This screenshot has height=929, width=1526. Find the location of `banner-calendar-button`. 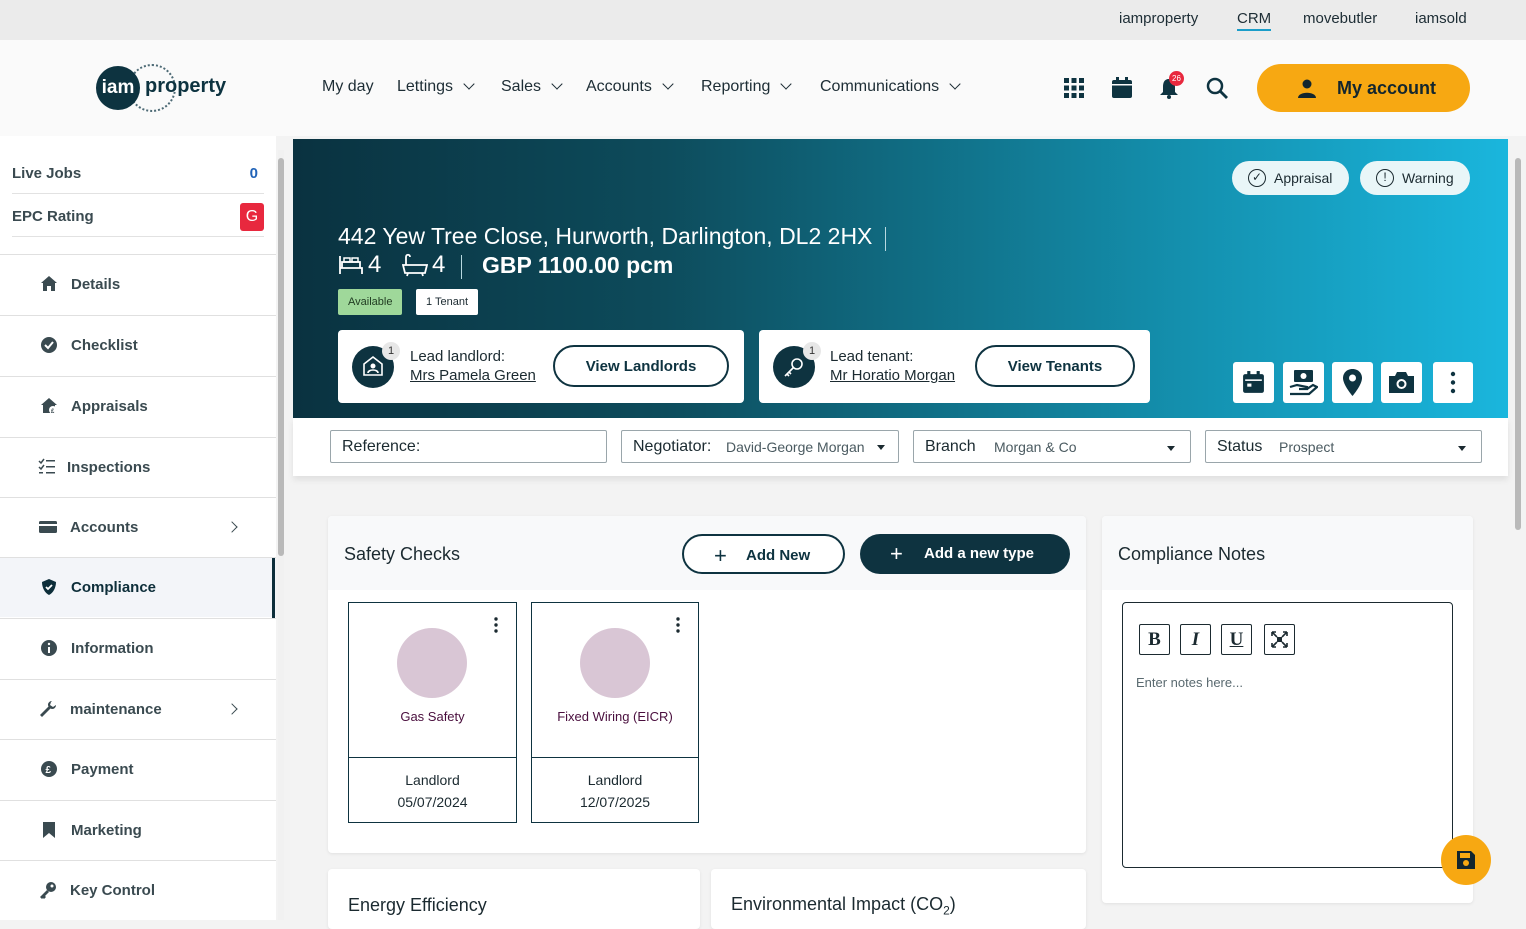

banner-calendar-button is located at coordinates (1253, 382).